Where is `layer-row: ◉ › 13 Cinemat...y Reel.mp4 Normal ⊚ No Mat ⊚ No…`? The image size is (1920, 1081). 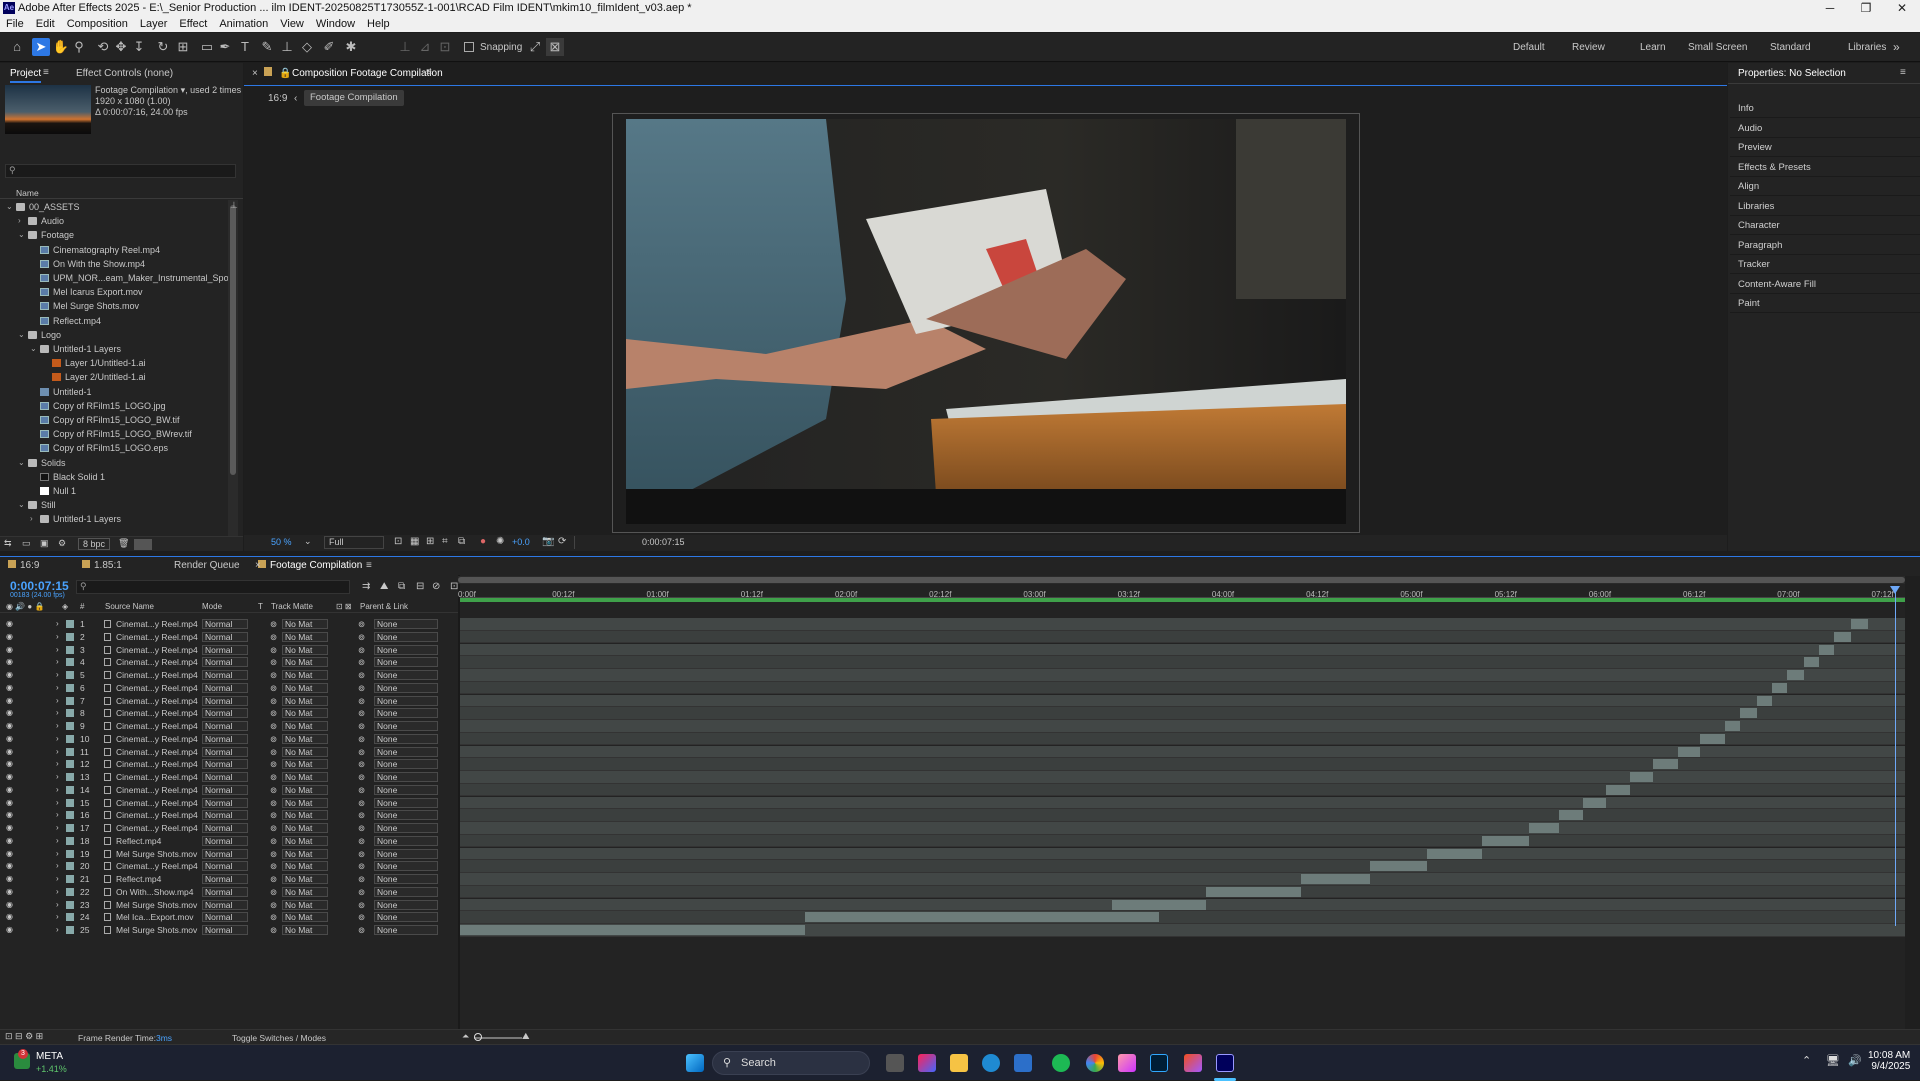 layer-row: ◉ › 13 Cinemat...y Reel.mp4 Normal ⊚ No Mat ⊚ No… is located at coordinates (229, 777).